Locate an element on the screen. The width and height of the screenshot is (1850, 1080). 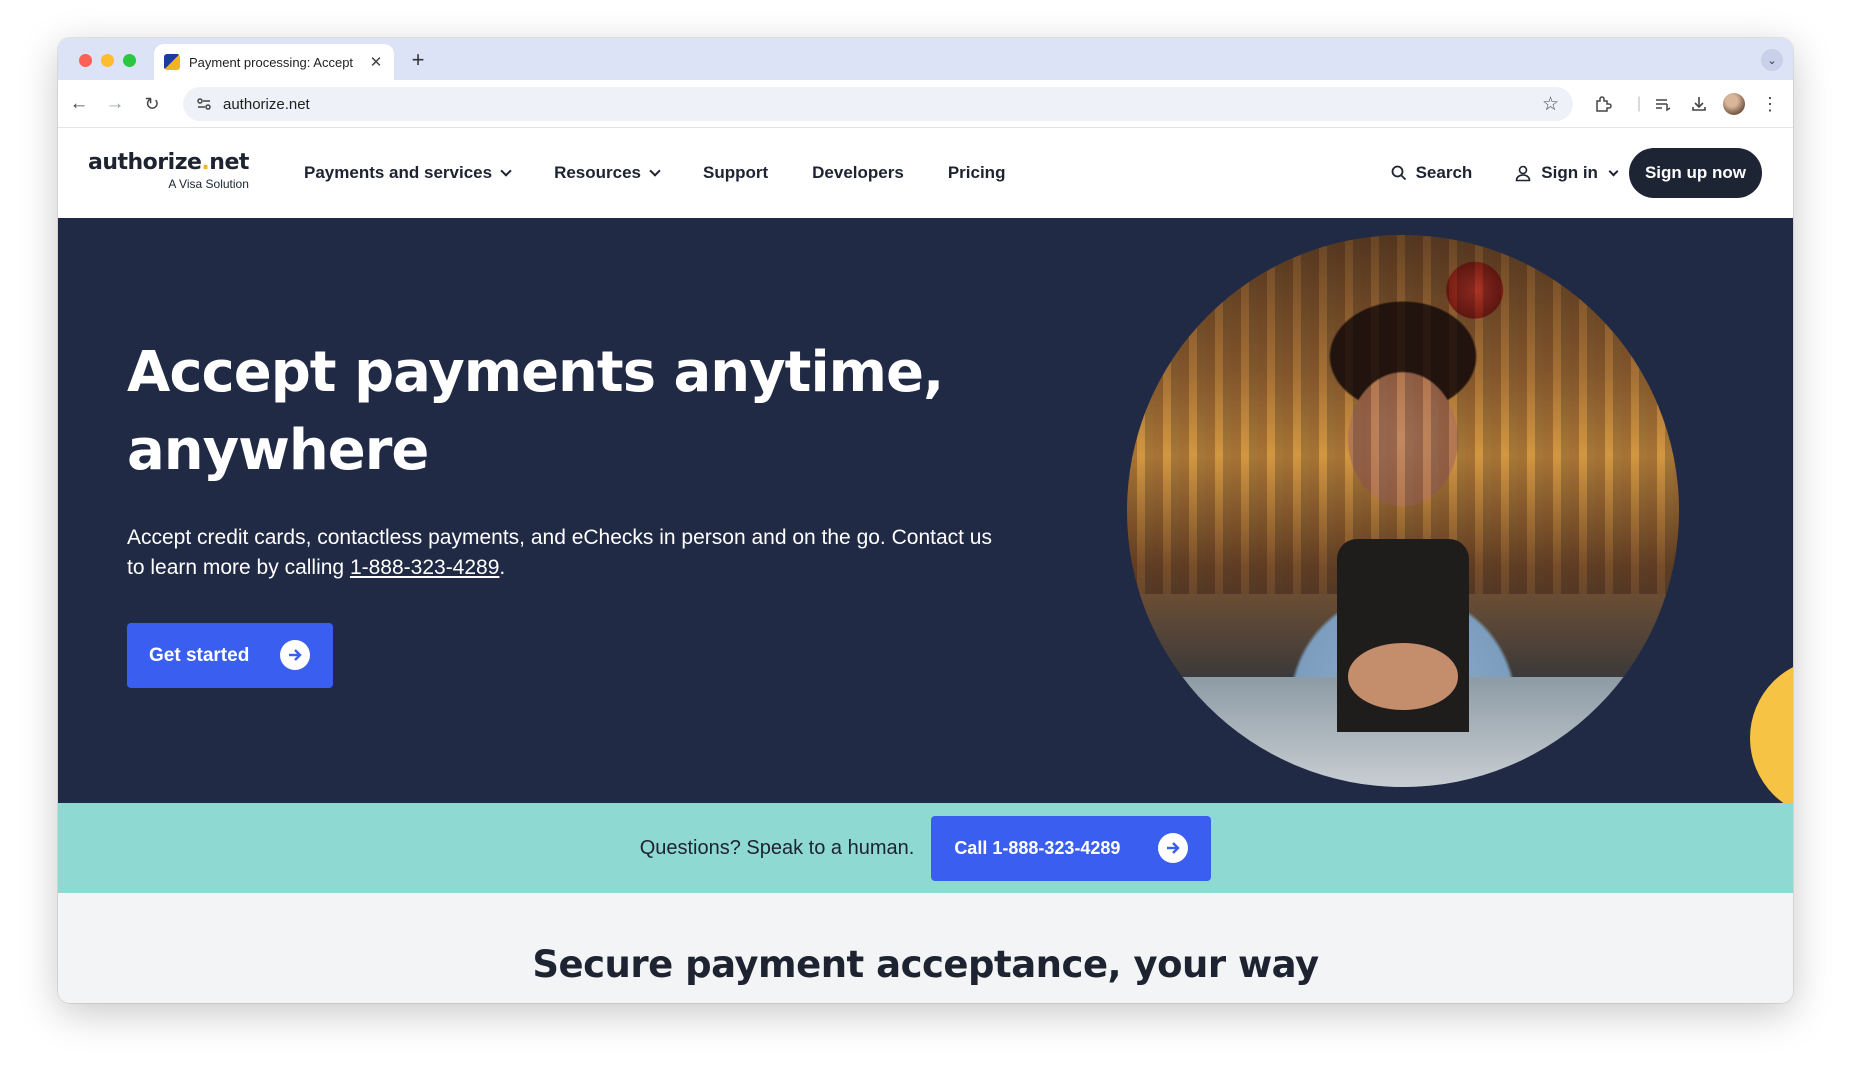
nav-developers: Developers is located at coordinates (858, 173).